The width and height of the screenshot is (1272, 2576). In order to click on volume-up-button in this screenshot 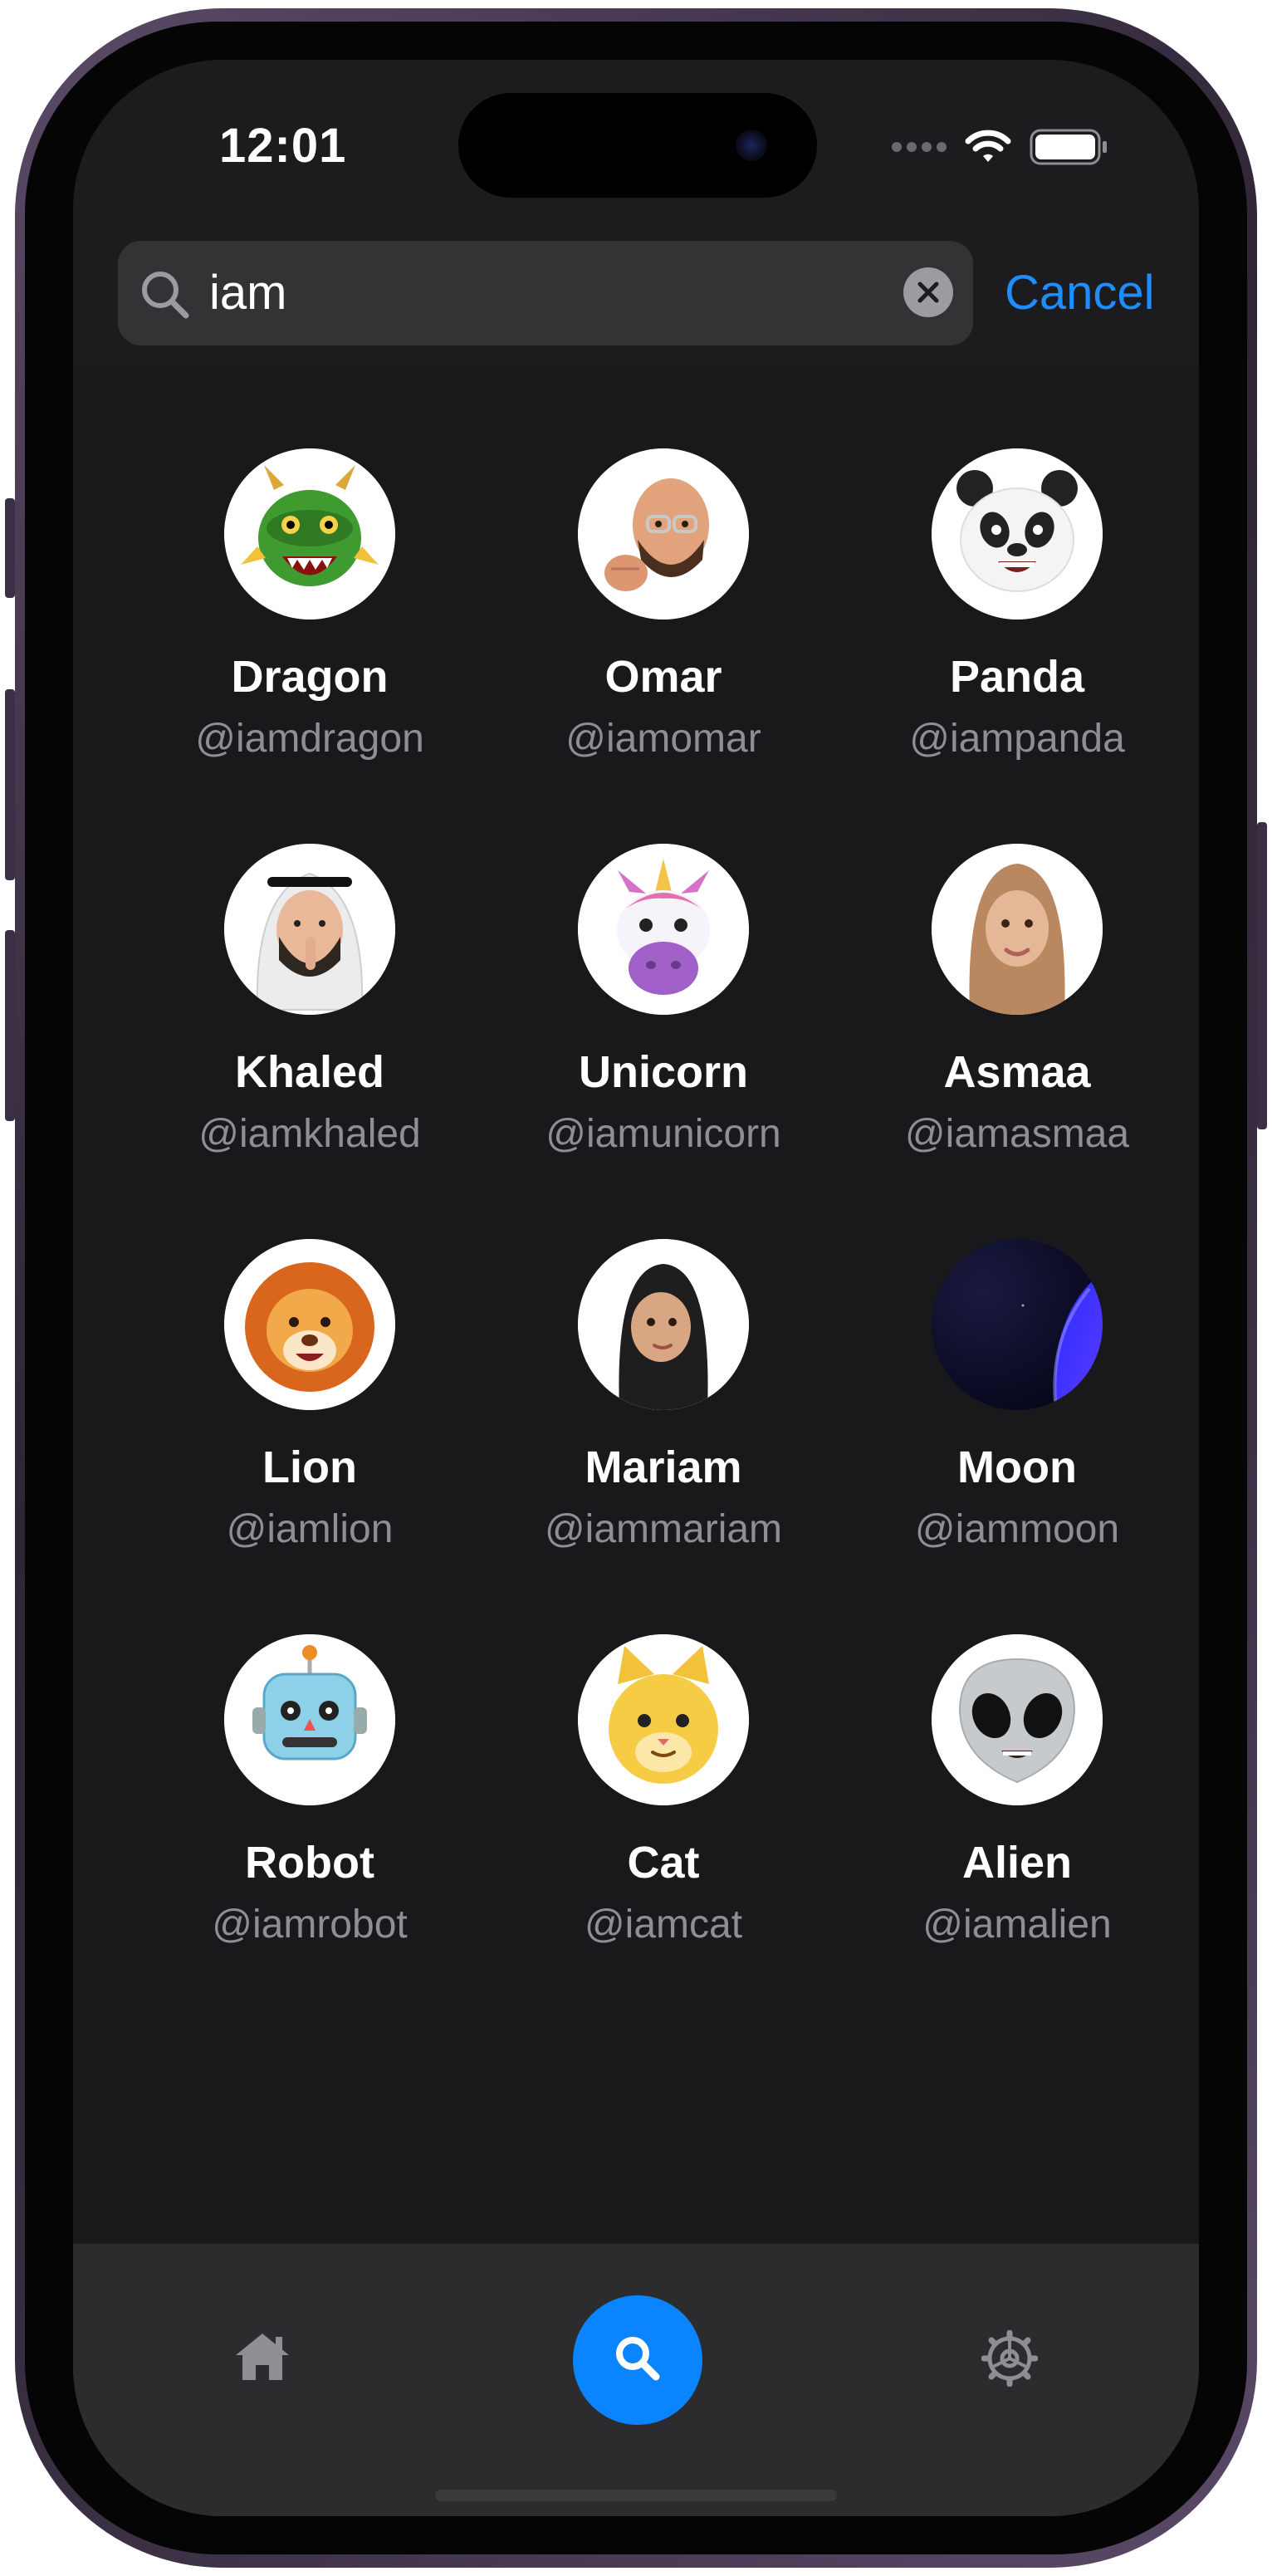, I will do `click(10, 785)`.